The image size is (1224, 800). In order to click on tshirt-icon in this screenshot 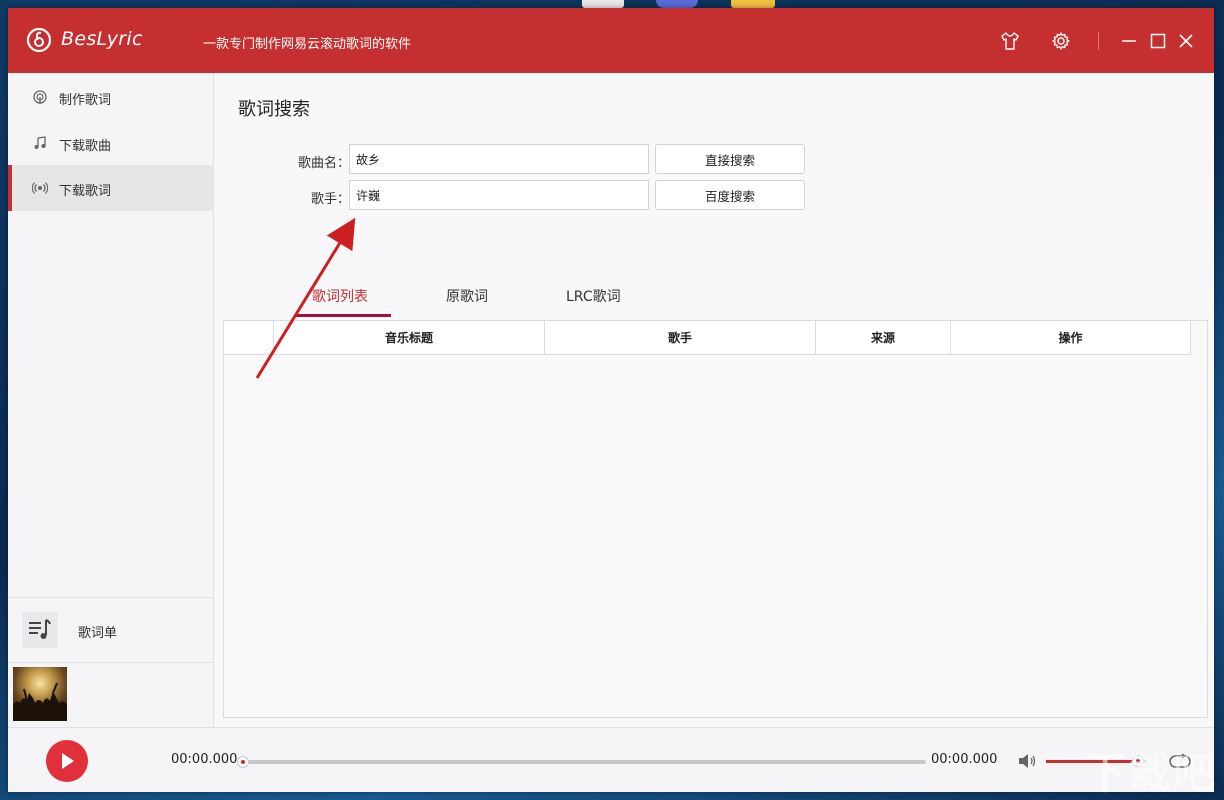, I will do `click(1010, 41)`.